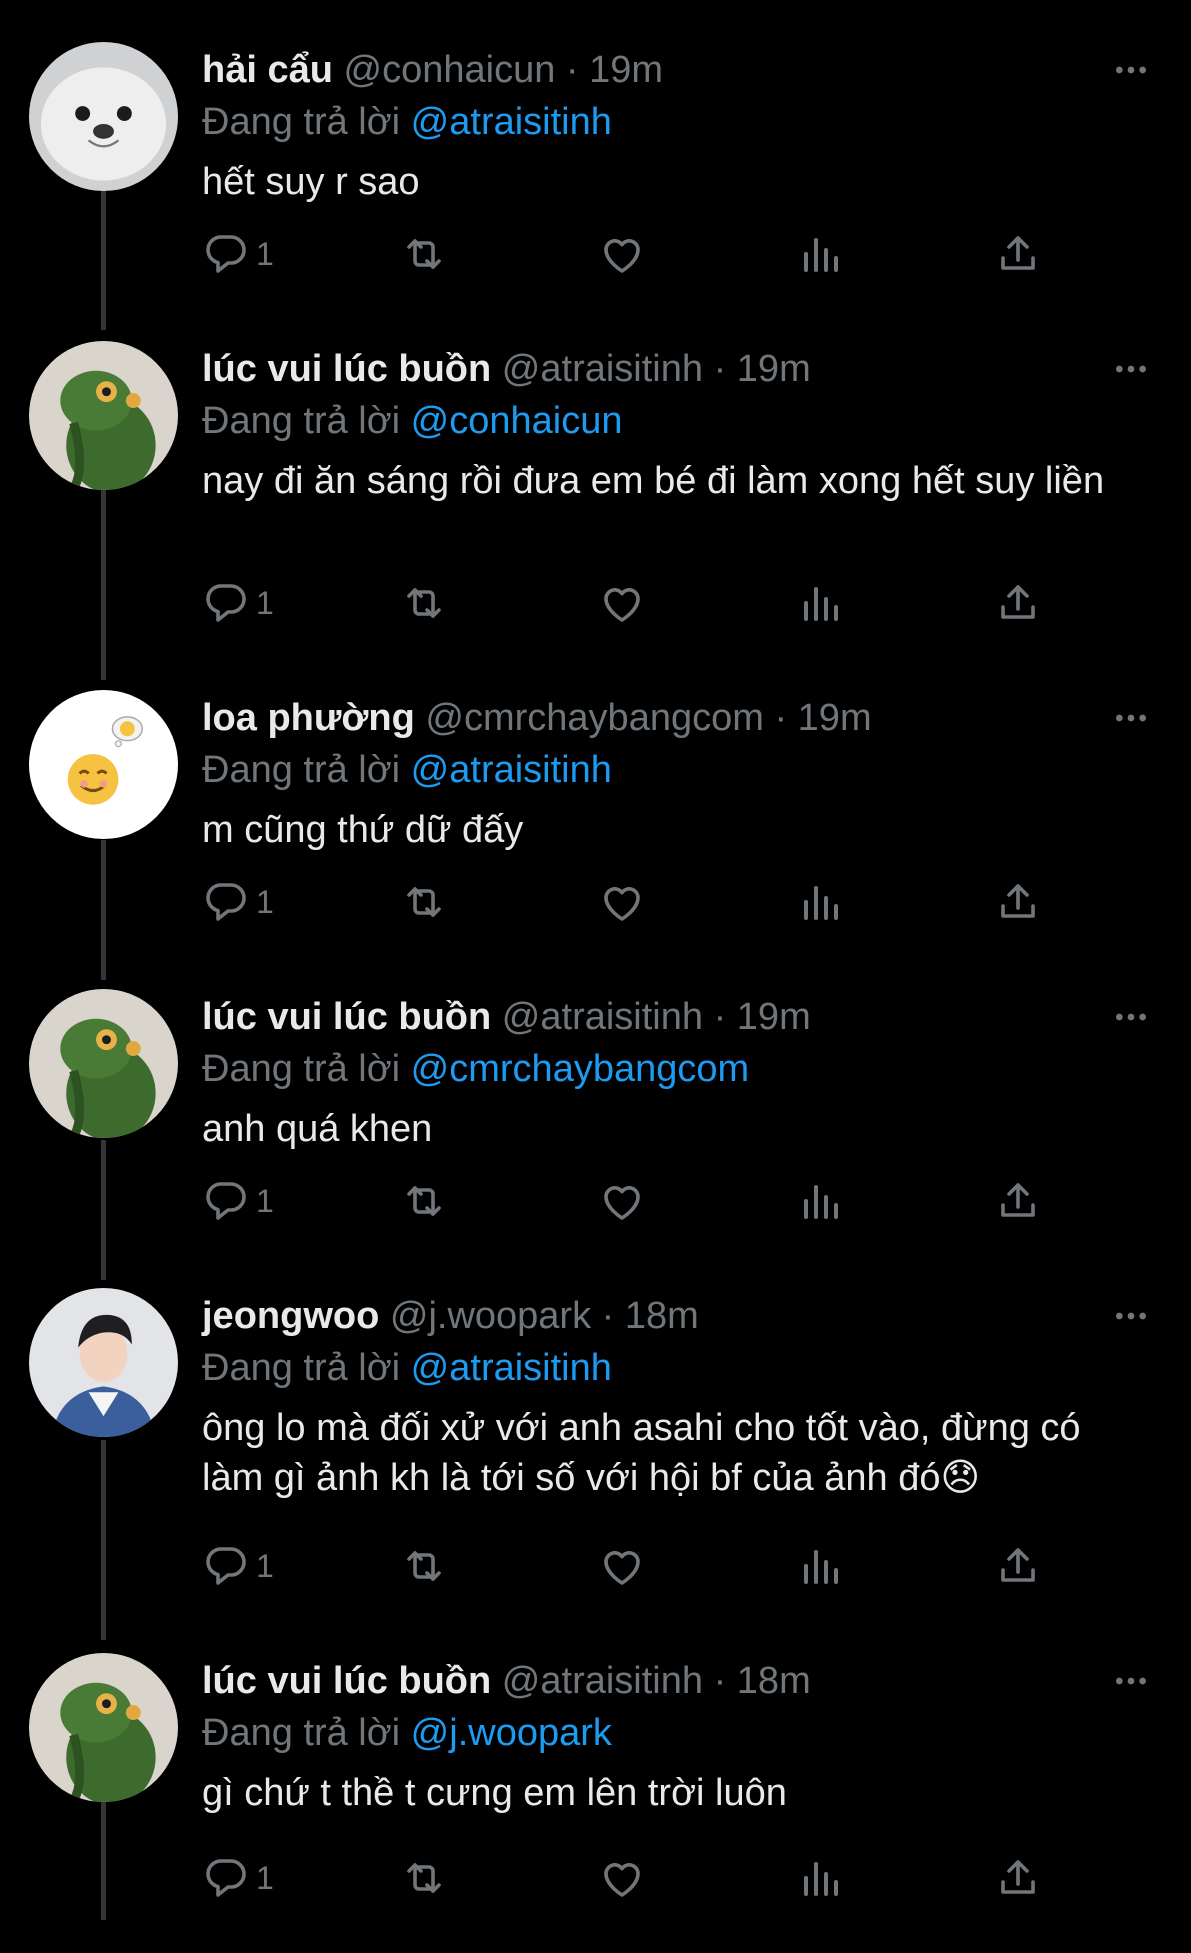 The image size is (1191, 1953). I want to click on reply-to-mention: @j.woopark, so click(511, 1733).